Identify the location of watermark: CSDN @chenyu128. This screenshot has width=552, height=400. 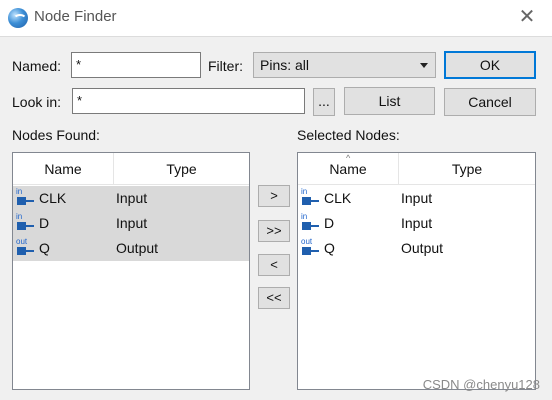
(481, 384).